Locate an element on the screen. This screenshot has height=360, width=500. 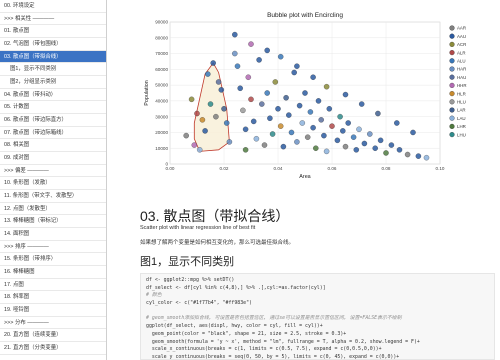
toc-item: 图2，分组显示类别 is located at coordinates (53, 82).